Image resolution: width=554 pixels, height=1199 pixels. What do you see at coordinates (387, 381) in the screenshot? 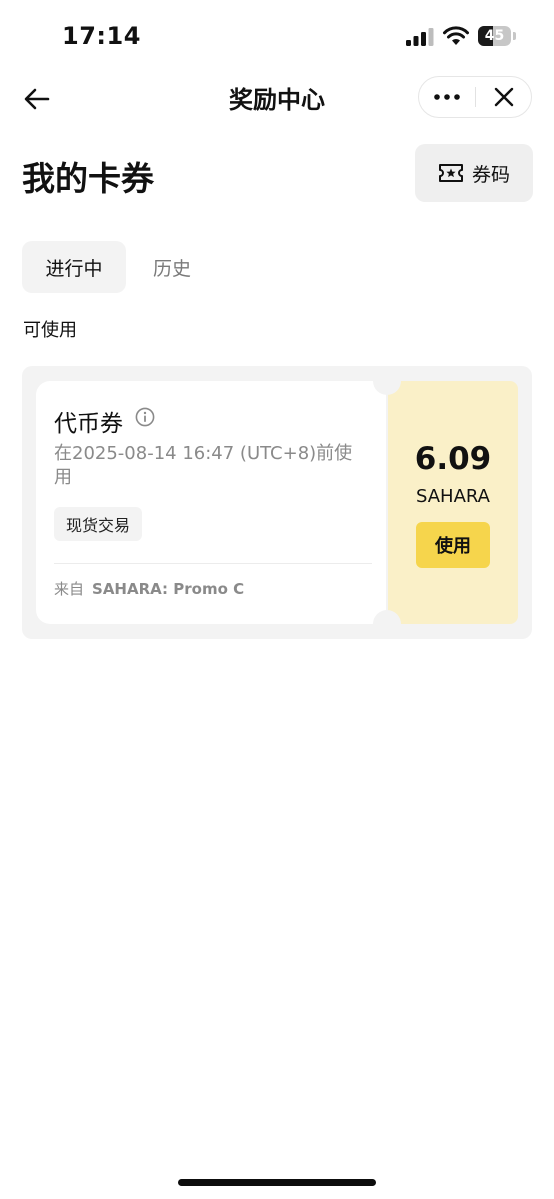
I see `ticket-notch-top` at bounding box center [387, 381].